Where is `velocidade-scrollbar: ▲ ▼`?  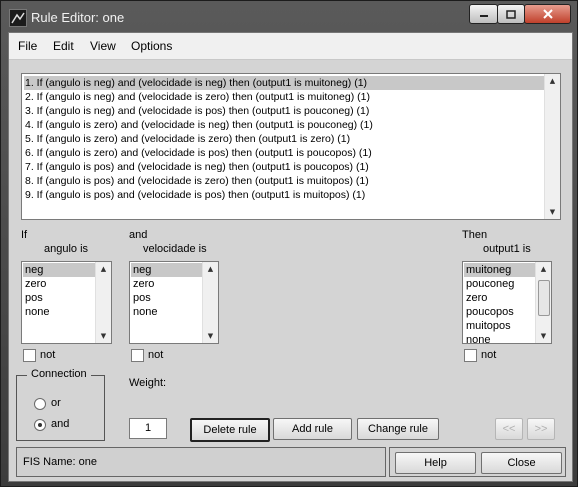 velocidade-scrollbar: ▲ ▼ is located at coordinates (210, 302).